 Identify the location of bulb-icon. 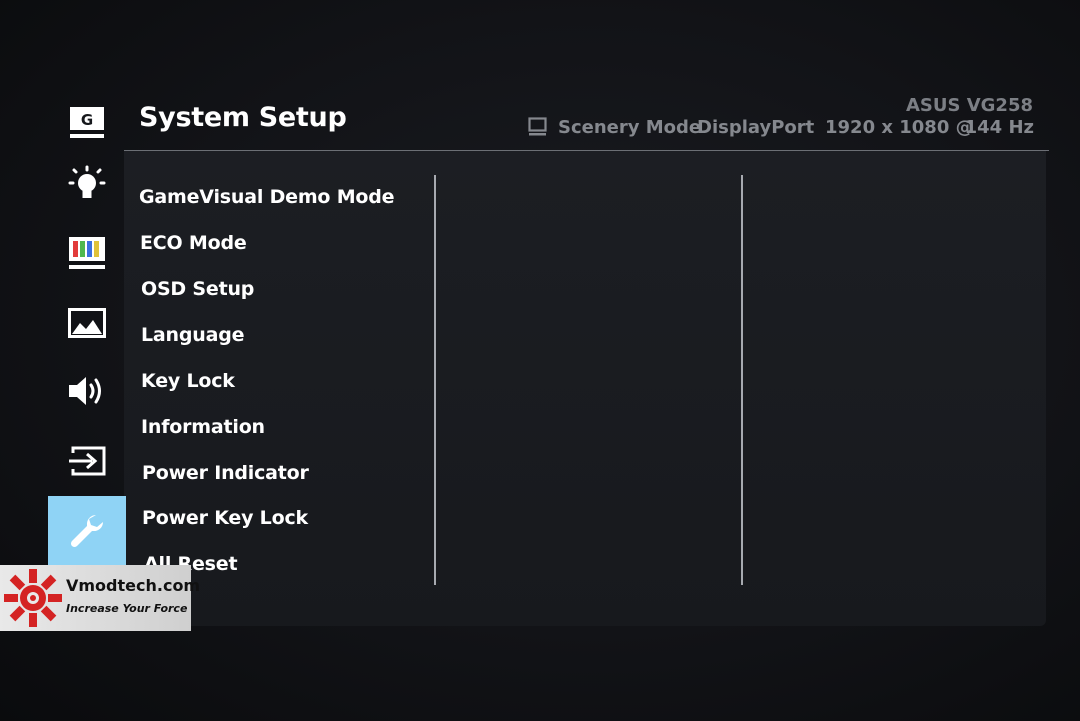
(87, 185).